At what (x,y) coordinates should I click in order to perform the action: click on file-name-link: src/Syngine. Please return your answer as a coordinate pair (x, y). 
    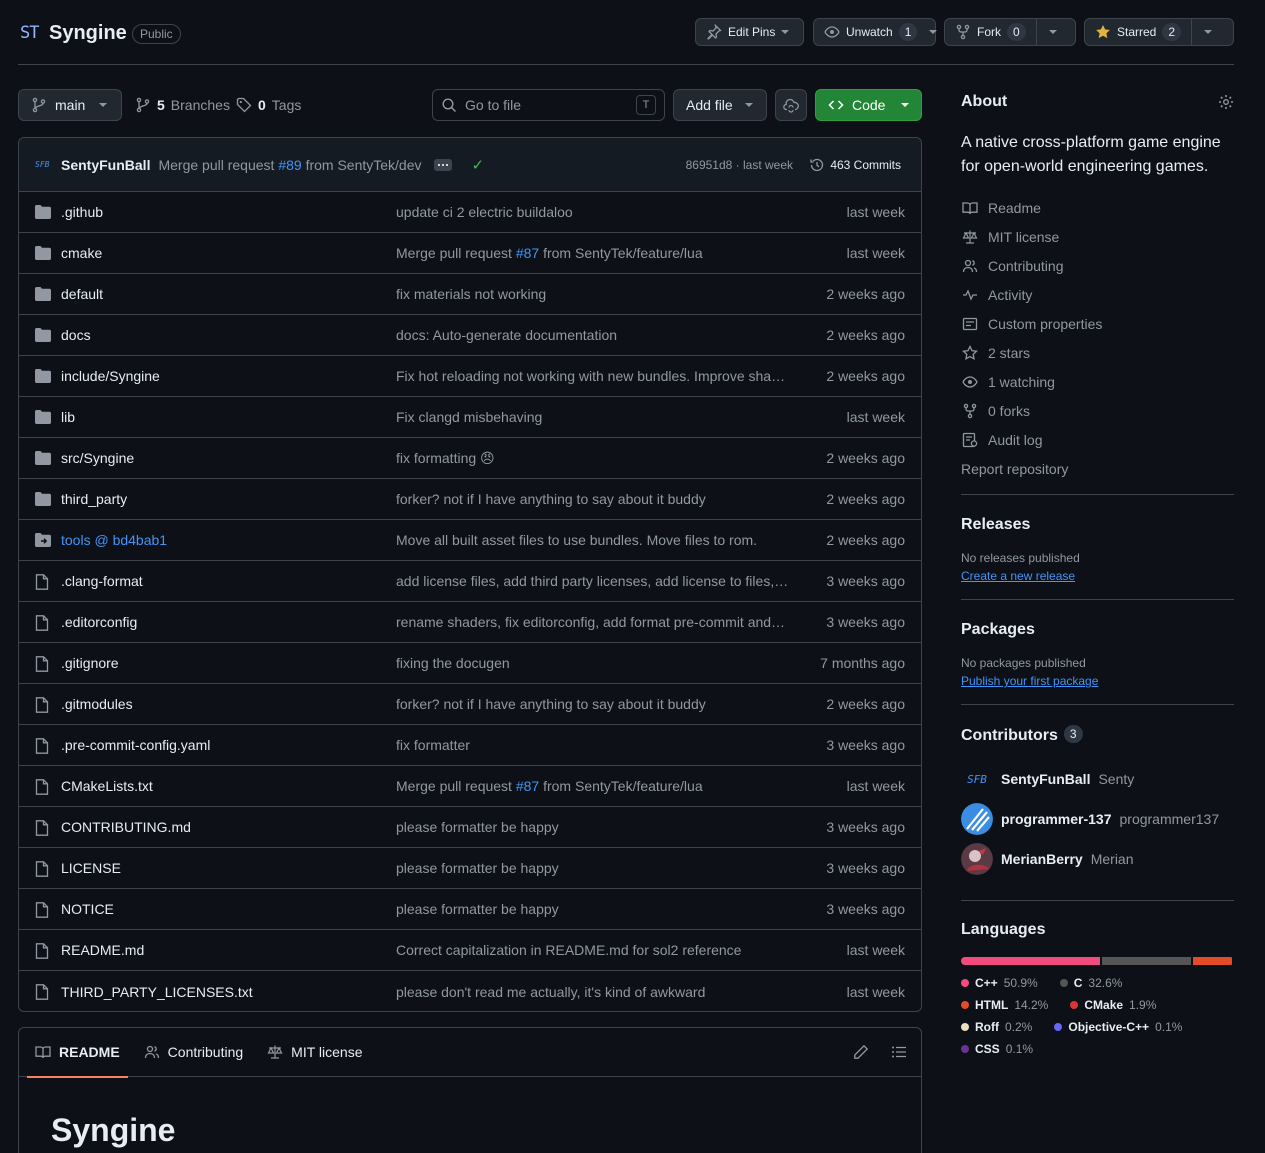
    Looking at the image, I should click on (97, 458).